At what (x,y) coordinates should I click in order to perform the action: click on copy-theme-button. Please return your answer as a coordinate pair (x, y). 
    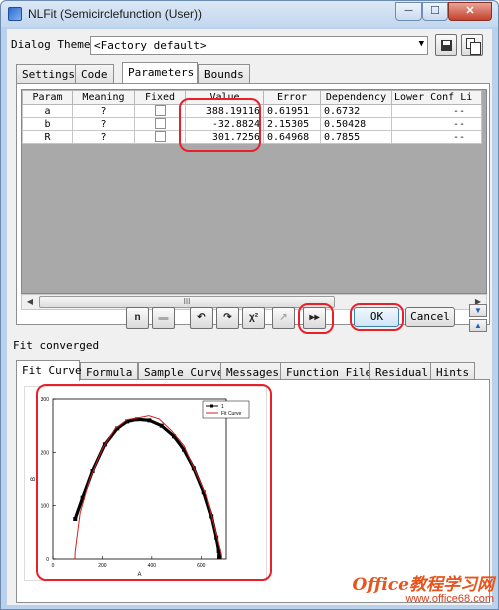
    Looking at the image, I should click on (472, 45).